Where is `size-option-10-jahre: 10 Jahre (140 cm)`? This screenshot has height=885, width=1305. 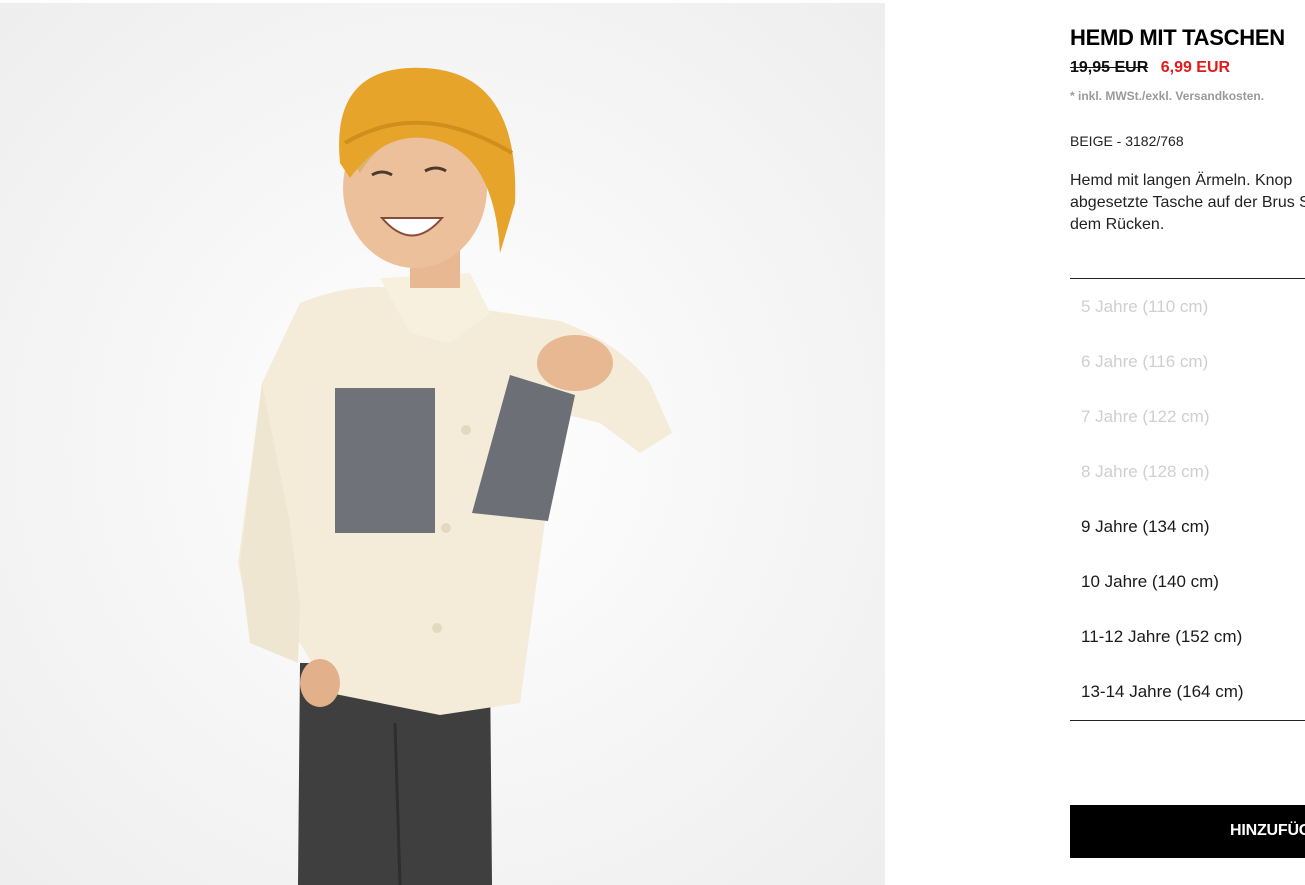
size-option-10-jahre: 10 Jahre (140 cm) is located at coordinates (1150, 582).